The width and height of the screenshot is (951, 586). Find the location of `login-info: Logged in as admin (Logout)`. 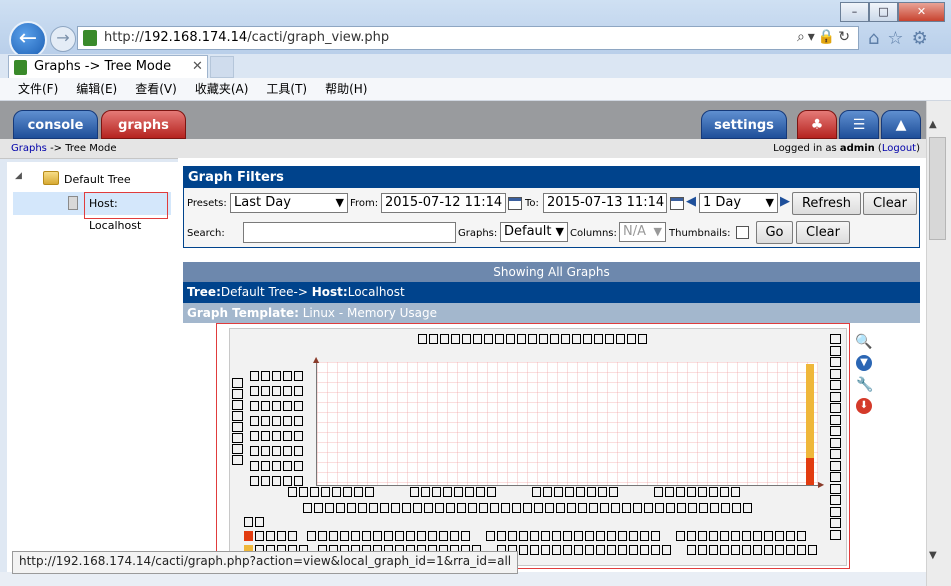

login-info: Logged in as admin (Logout) is located at coordinates (846, 148).